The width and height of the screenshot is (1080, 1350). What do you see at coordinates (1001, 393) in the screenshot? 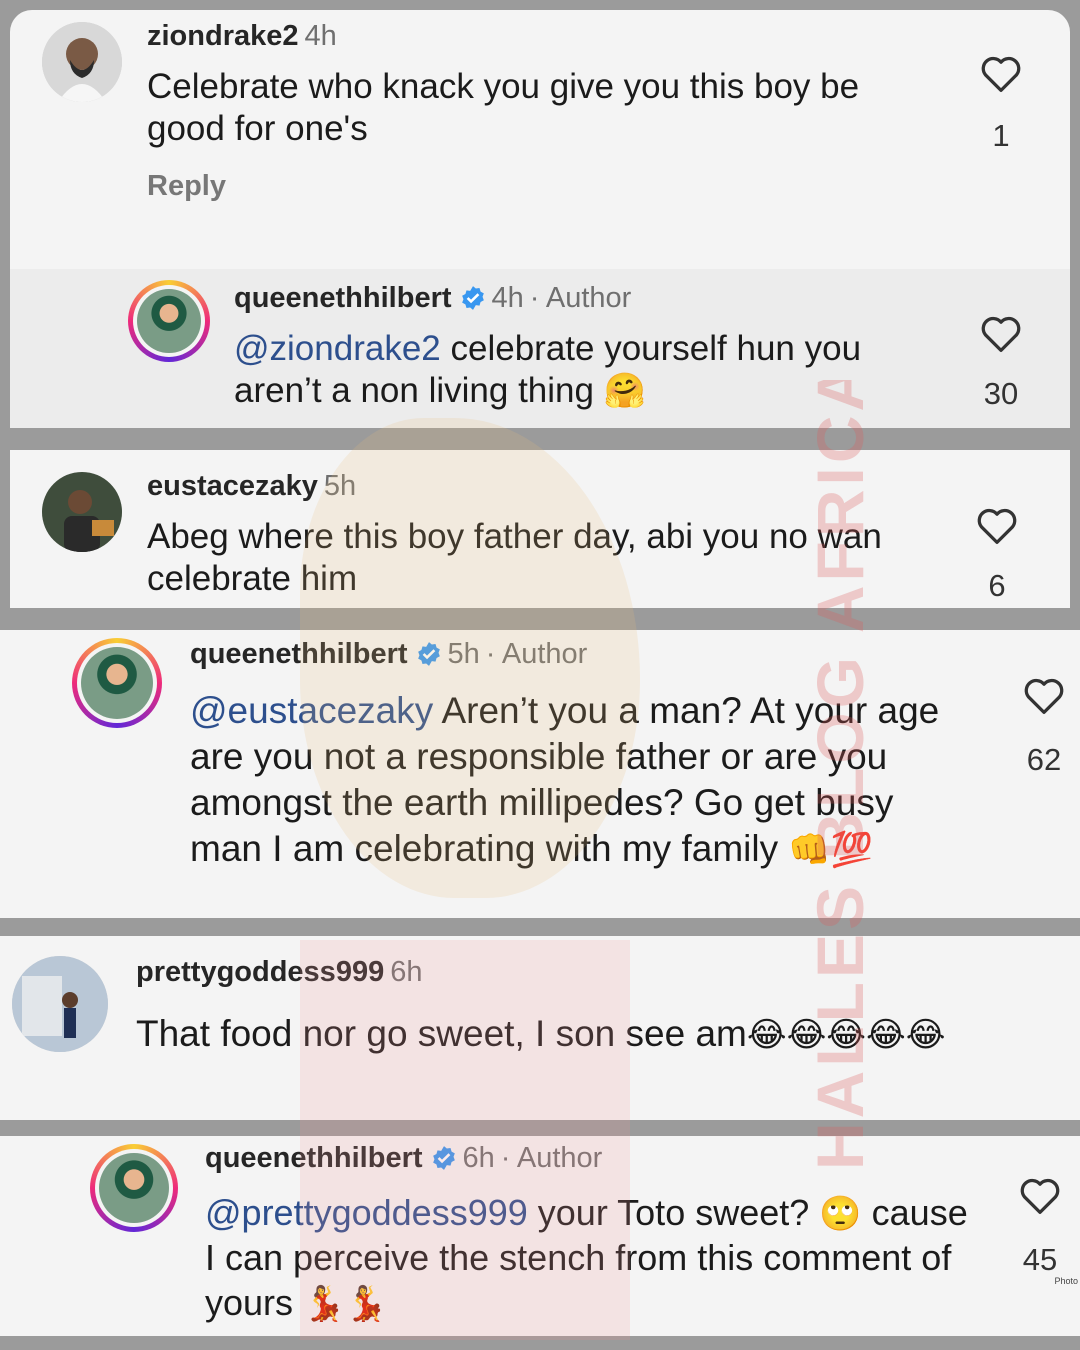
I see `like-count: 30` at bounding box center [1001, 393].